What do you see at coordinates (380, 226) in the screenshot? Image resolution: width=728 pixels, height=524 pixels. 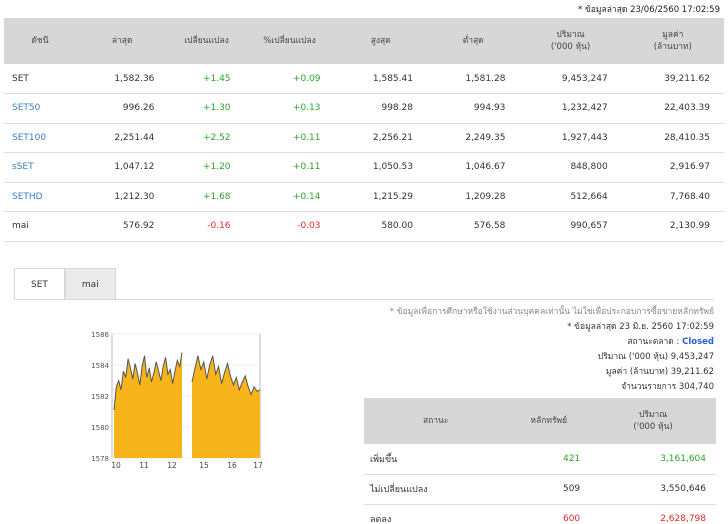 I see `index-cell-high: 580.00` at bounding box center [380, 226].